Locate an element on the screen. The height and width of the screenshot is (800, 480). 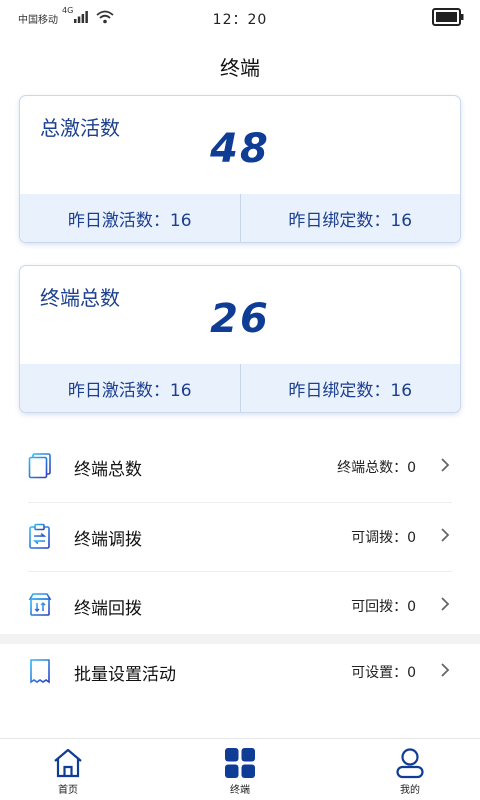
bottom-navigation: 首页 终端 我的 is located at coordinates (240, 769).